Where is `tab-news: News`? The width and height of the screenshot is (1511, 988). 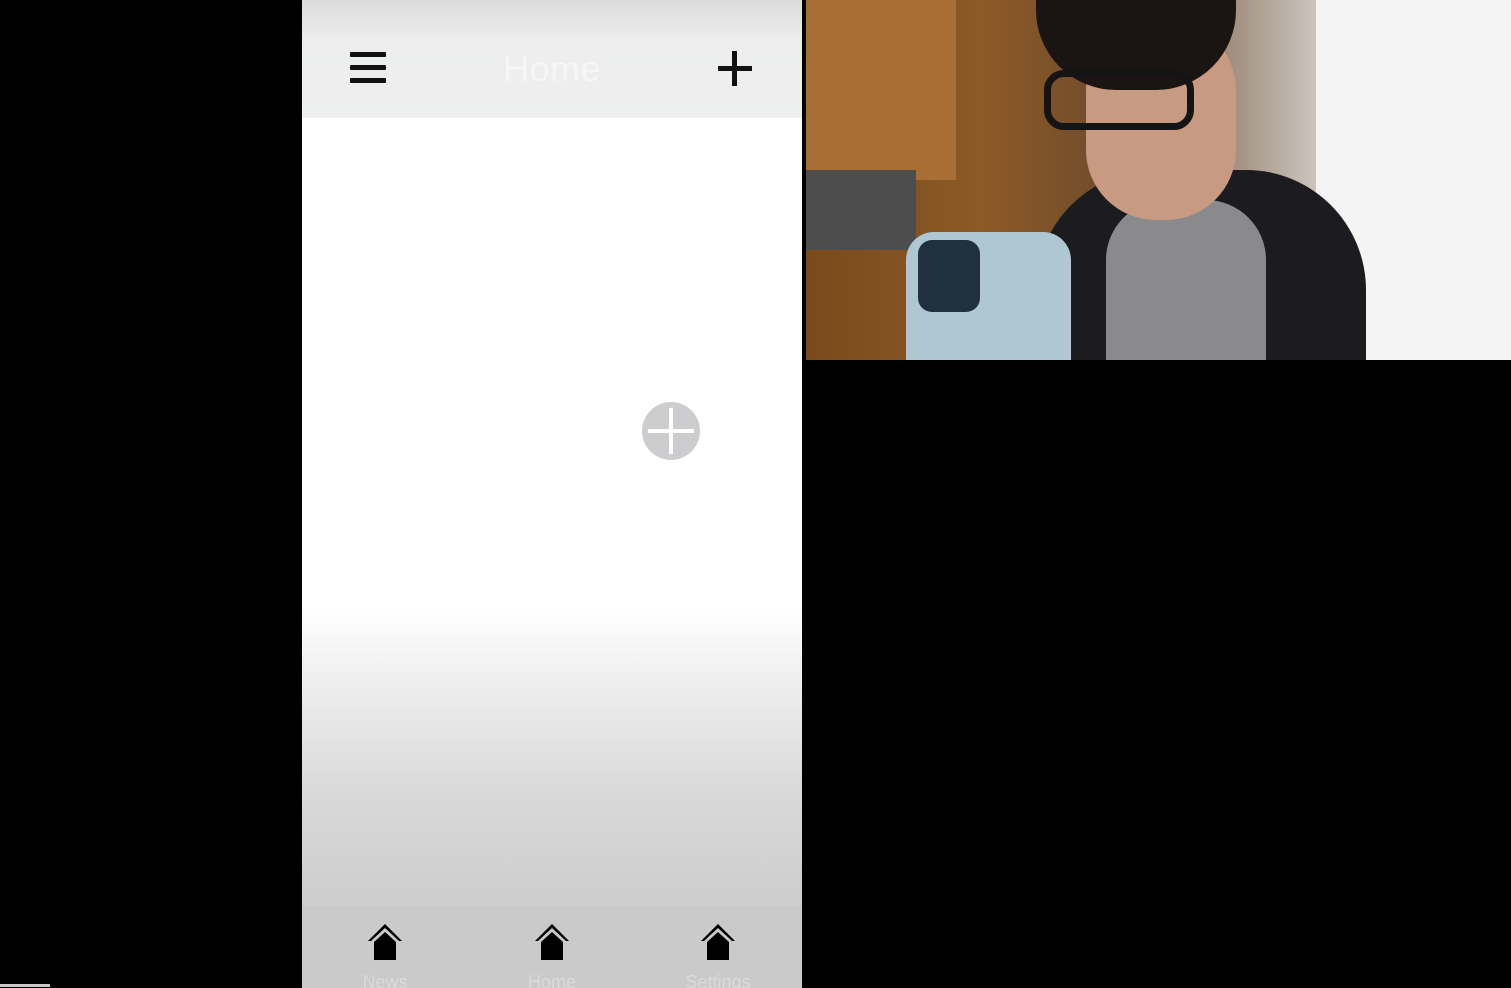
tab-news: News is located at coordinates (385, 947).